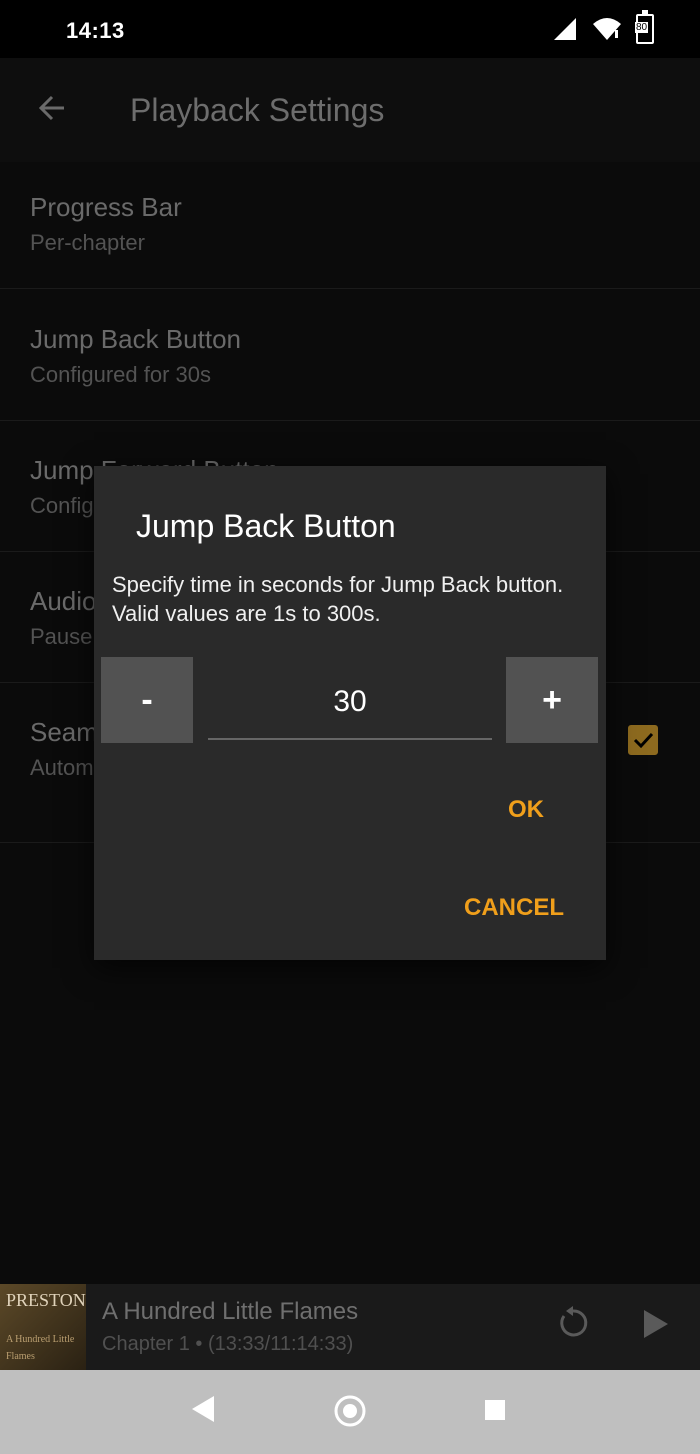 The image size is (700, 1454). I want to click on setting-title: Jump Back Button, so click(135, 339).